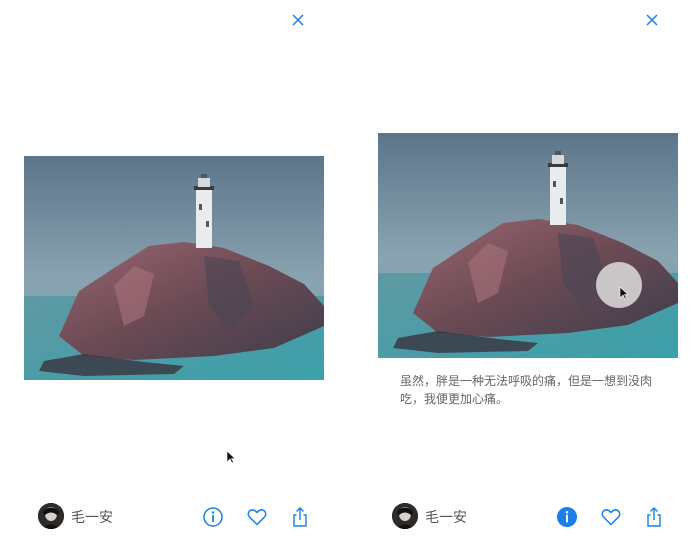 This screenshot has height=538, width=700. Describe the element at coordinates (526, 390) in the screenshot. I see `photo-caption: 虽然，胖是一种无法呼吸的痛，但是一想到没肉吃，我便更加心痛。` at that location.